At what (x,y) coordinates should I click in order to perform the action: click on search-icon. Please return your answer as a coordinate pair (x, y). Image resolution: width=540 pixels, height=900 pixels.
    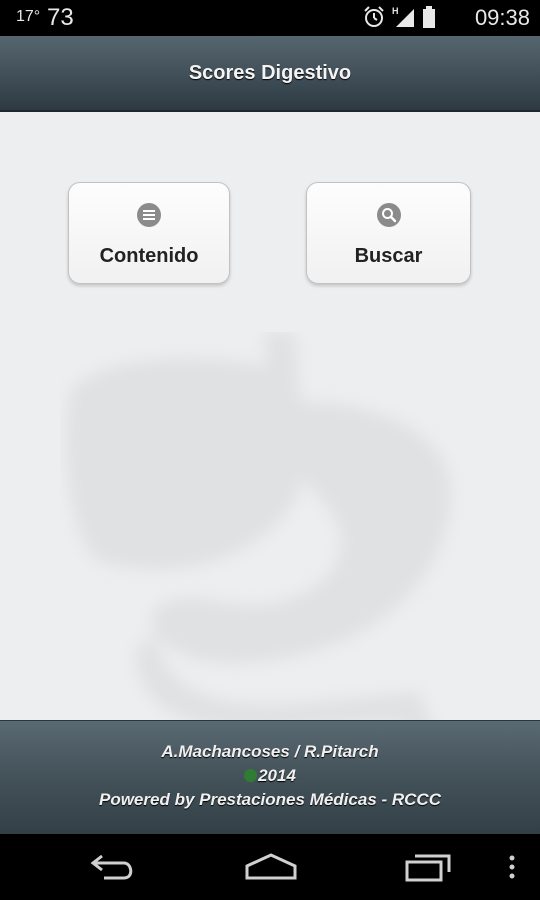
    Looking at the image, I should click on (388, 215).